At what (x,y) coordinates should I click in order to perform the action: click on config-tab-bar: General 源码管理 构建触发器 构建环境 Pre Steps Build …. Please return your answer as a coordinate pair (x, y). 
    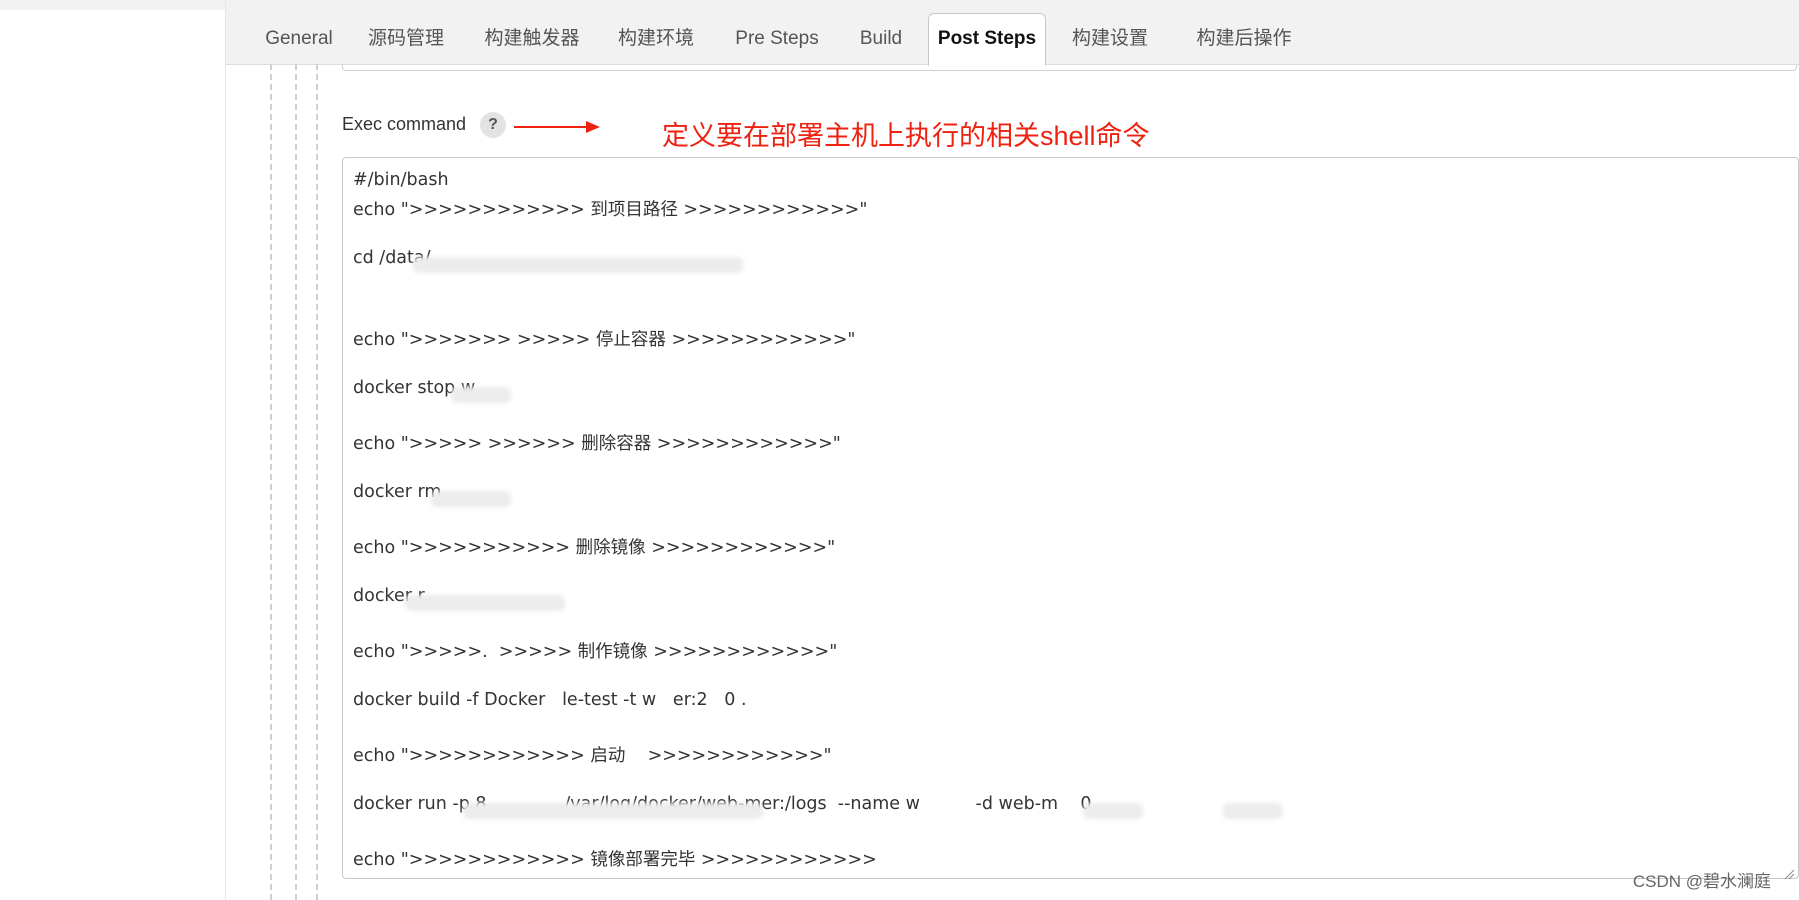
    Looking at the image, I should click on (1012, 33).